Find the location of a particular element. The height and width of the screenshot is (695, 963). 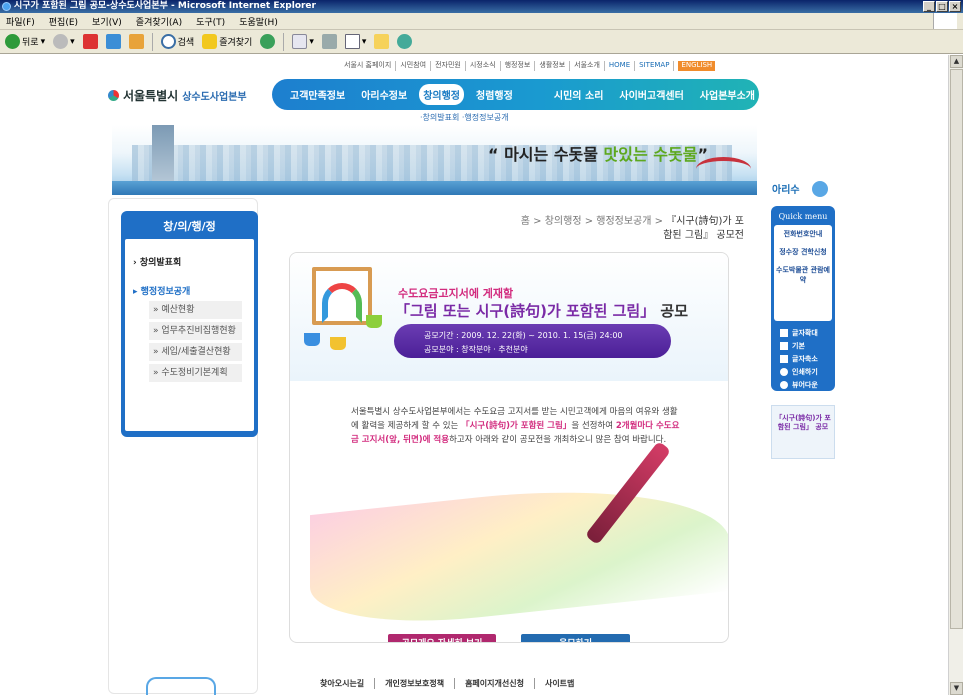

breadcrumb-current: 『시구(詩句)가 포함된 그림』 공모전 is located at coordinates (703, 228).